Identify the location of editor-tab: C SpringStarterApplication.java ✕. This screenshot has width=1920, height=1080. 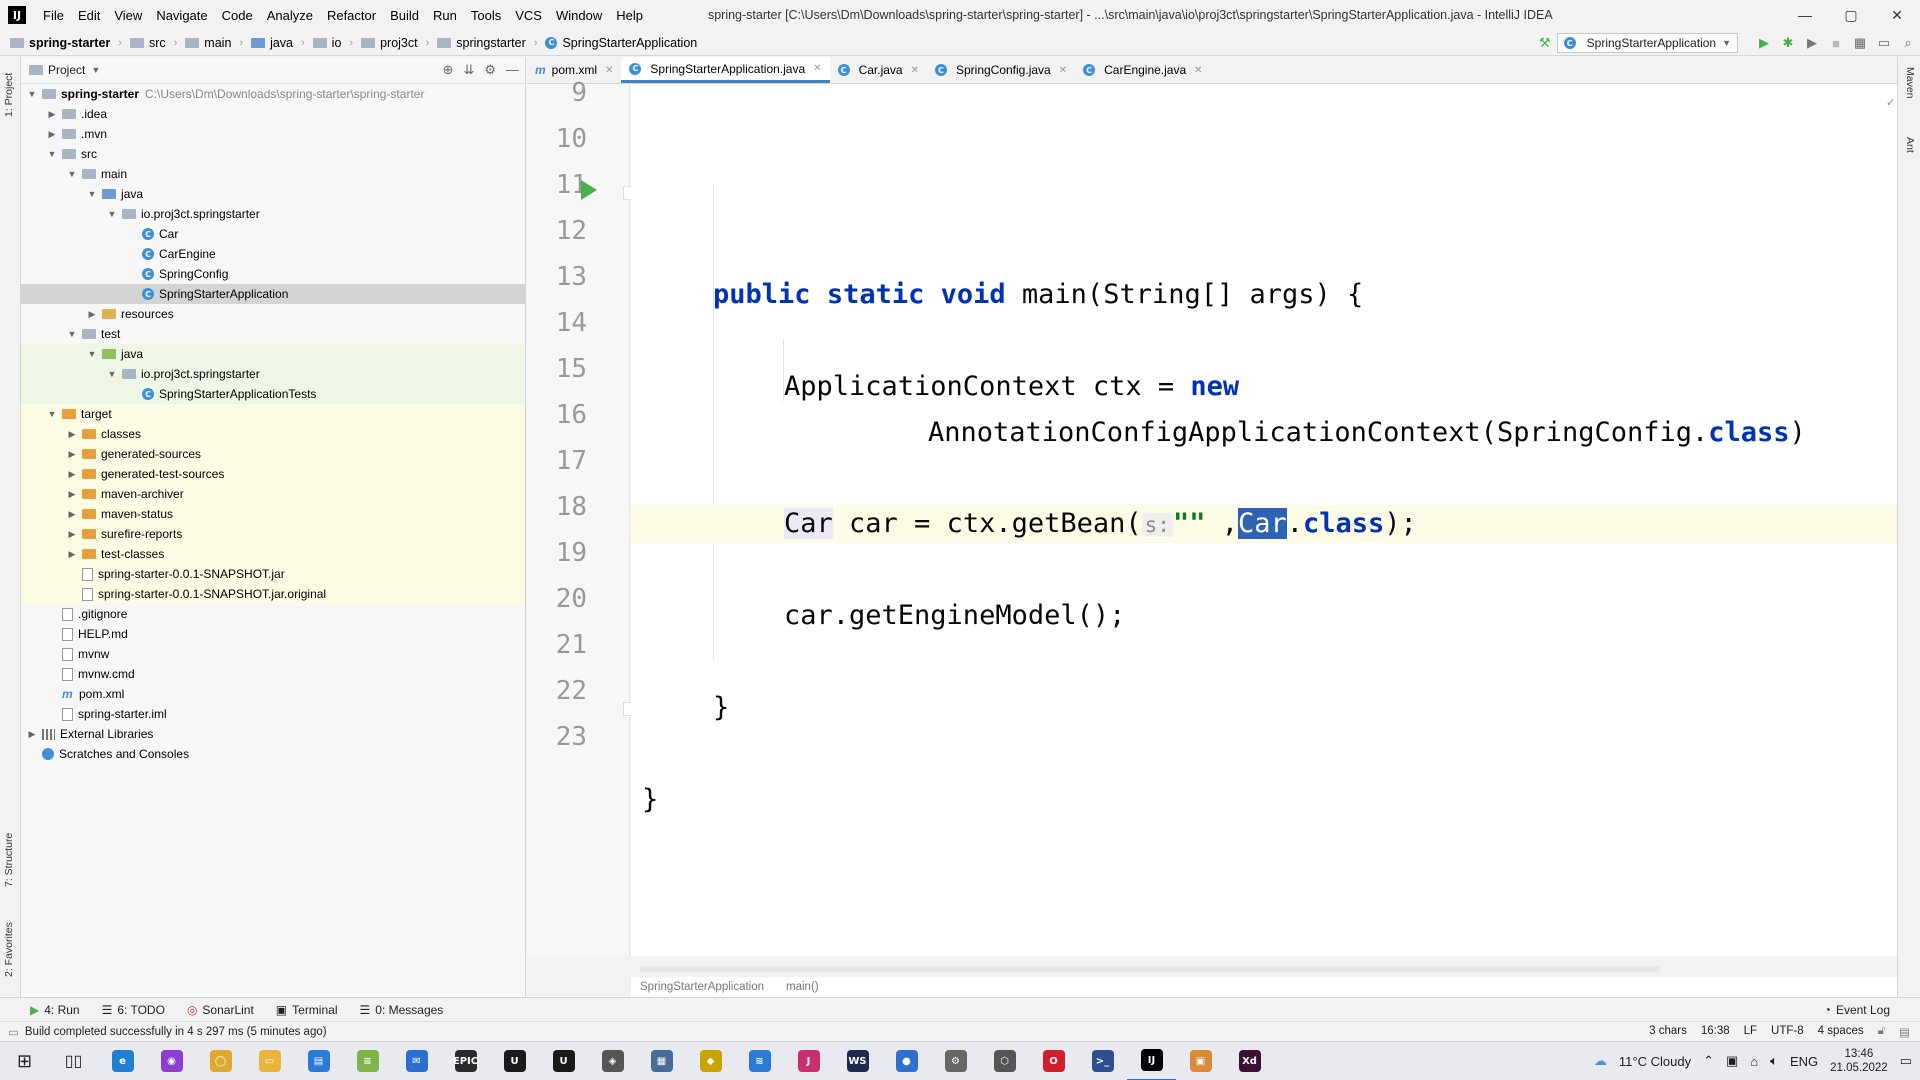
(725, 70).